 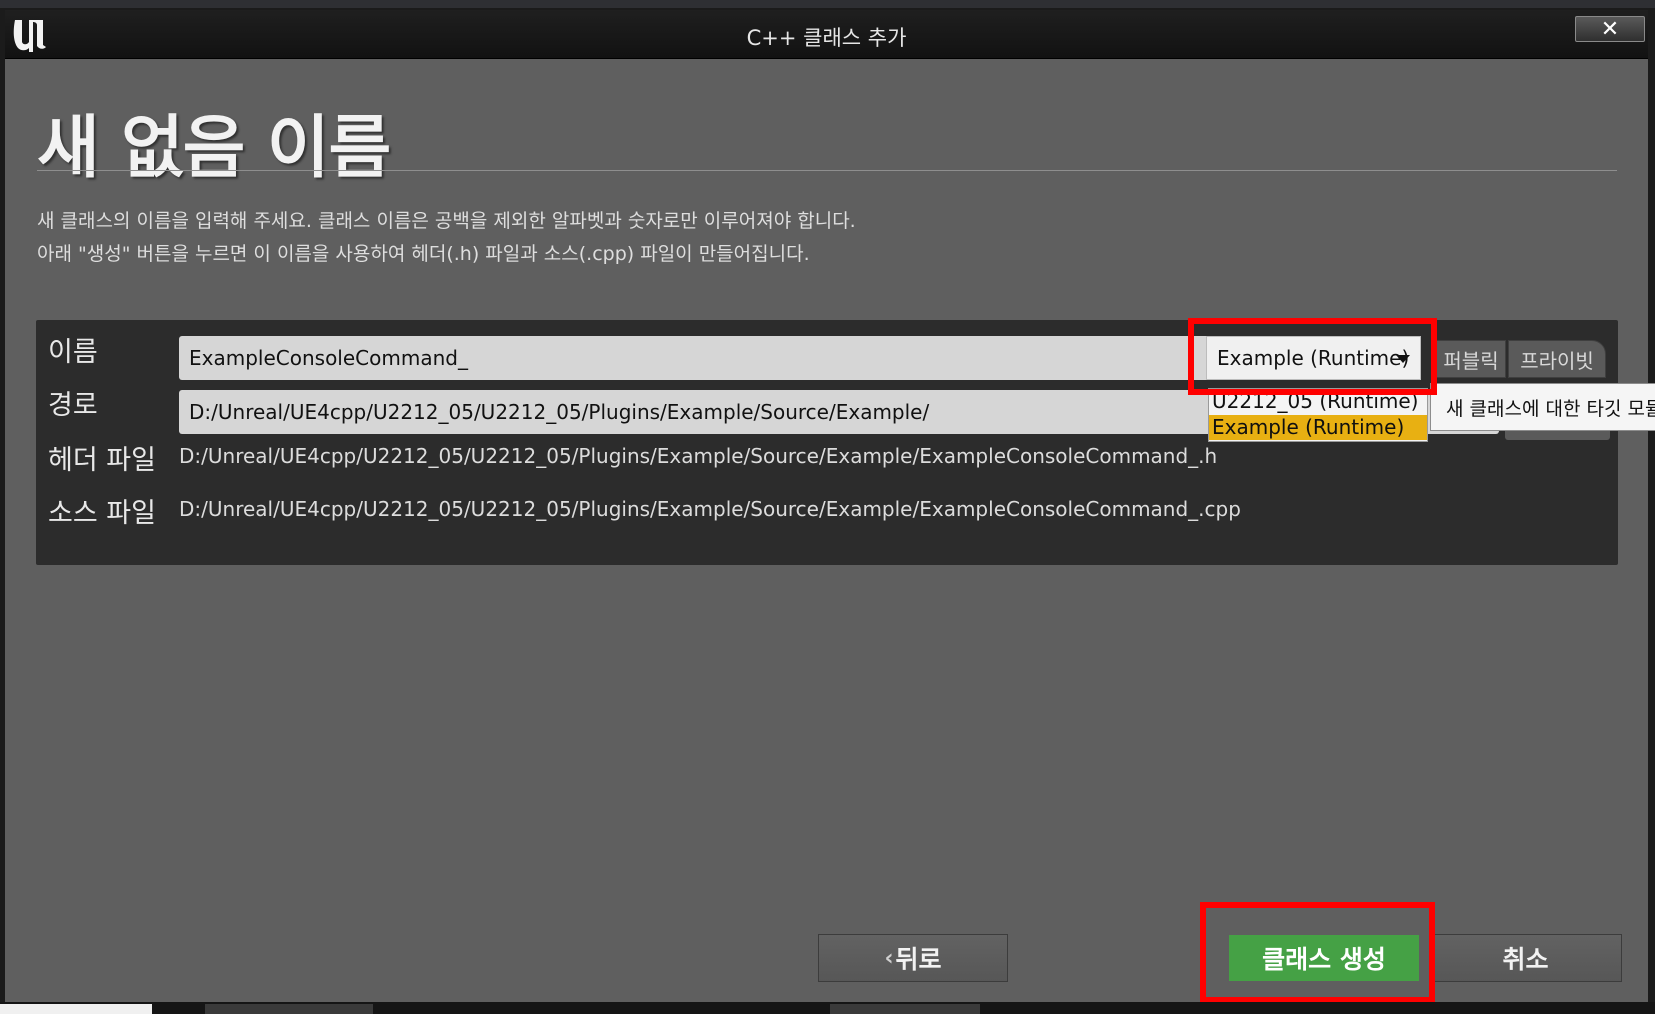 I want to click on chevron-left-icon: ‹, so click(x=889, y=958).